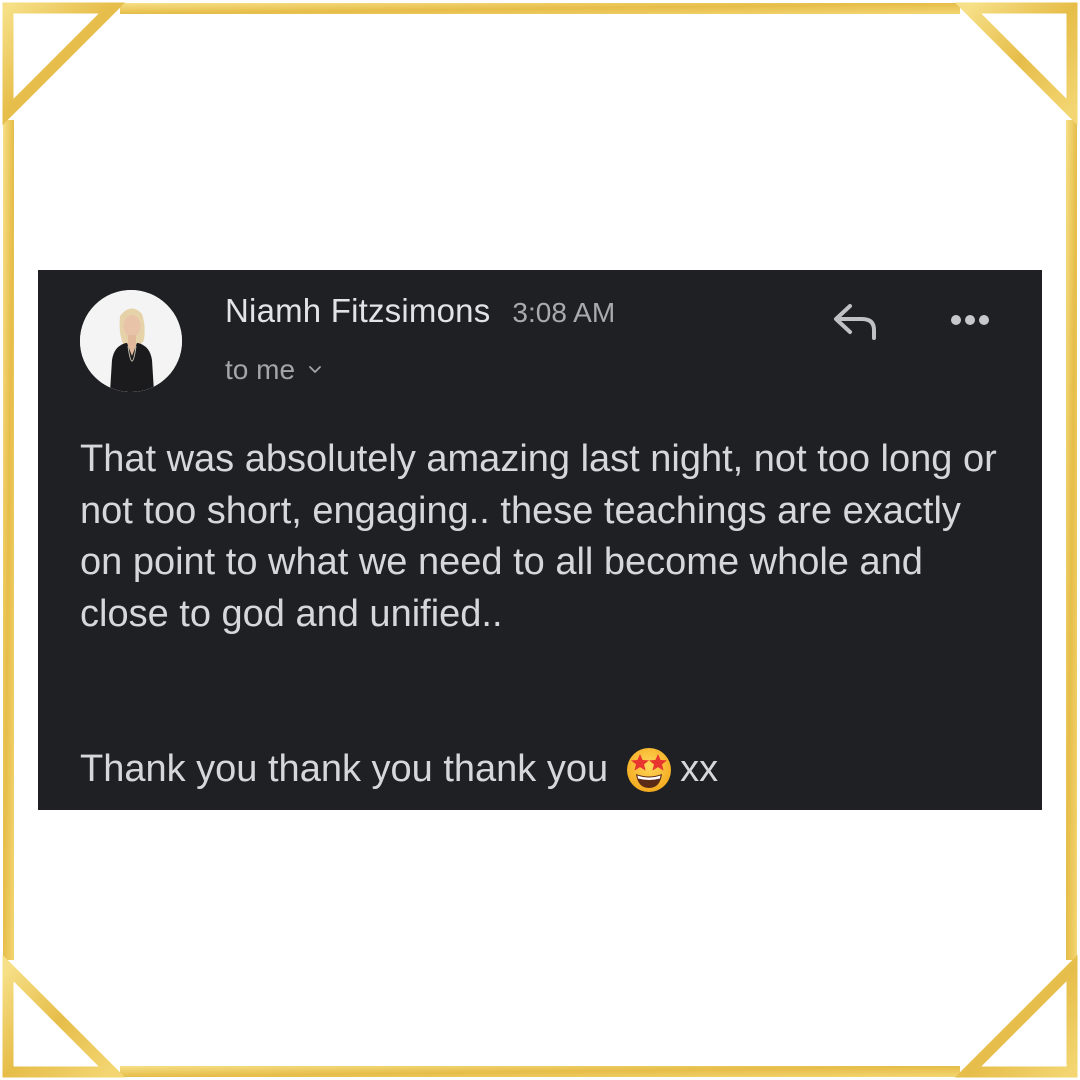 This screenshot has height=1080, width=1080. What do you see at coordinates (699, 769) in the screenshot?
I see `closing-suffix: xx` at bounding box center [699, 769].